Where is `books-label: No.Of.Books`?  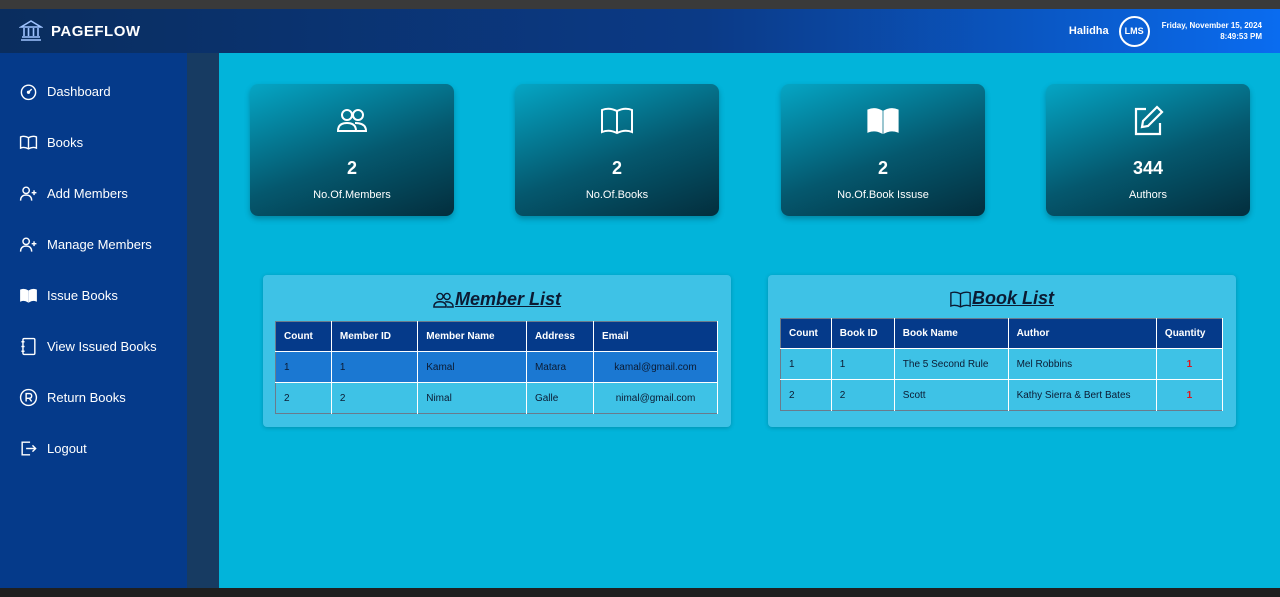
books-label: No.Of.Books is located at coordinates (617, 195).